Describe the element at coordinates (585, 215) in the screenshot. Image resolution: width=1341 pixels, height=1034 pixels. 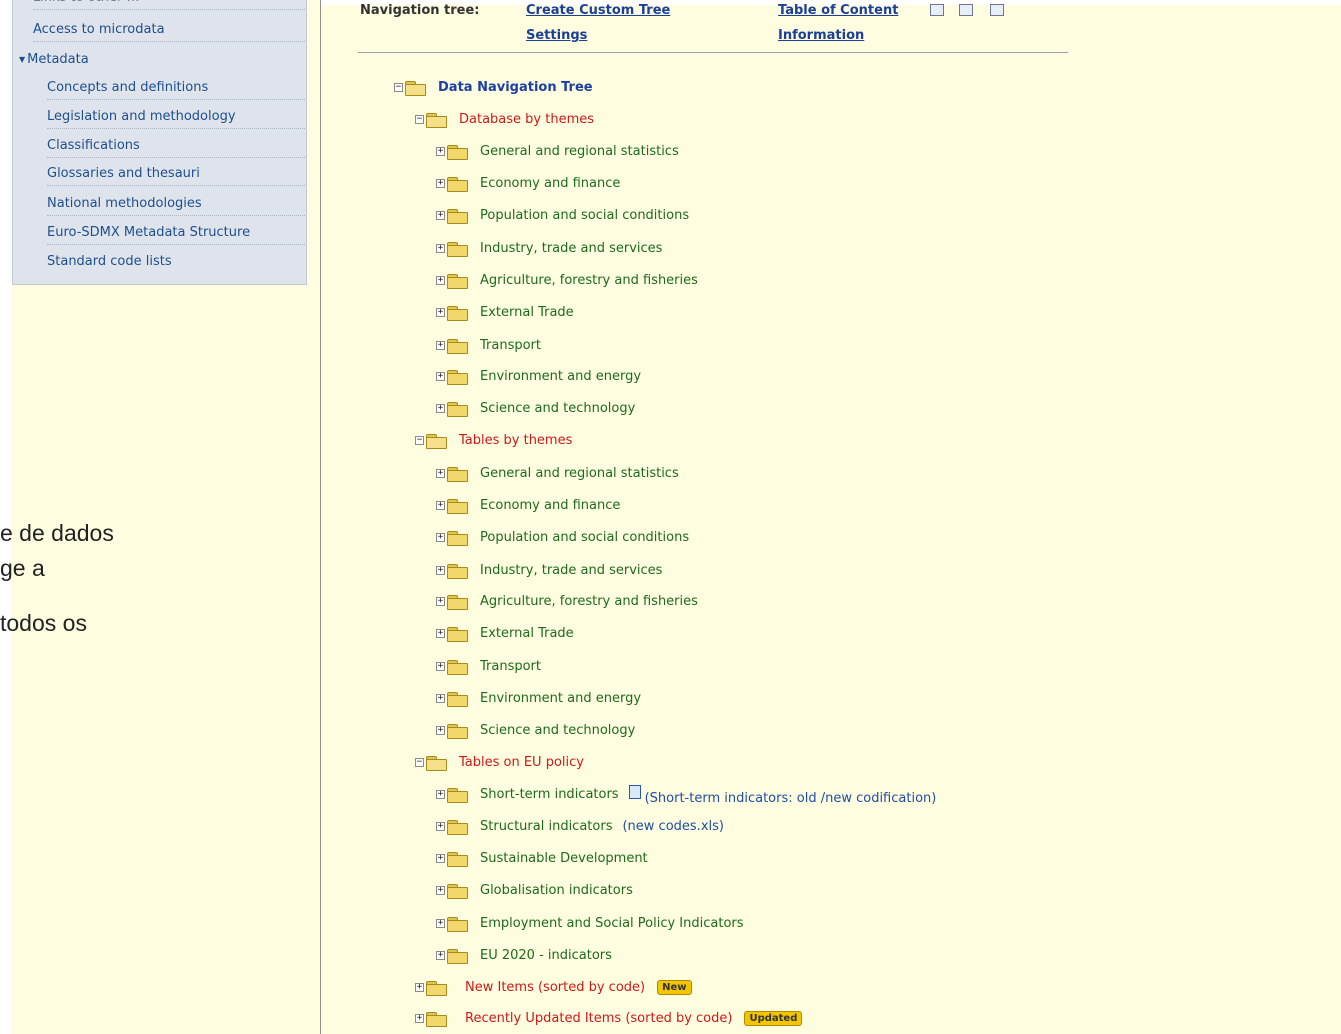
I see `tree-leaf-label: Population and social conditions` at that location.